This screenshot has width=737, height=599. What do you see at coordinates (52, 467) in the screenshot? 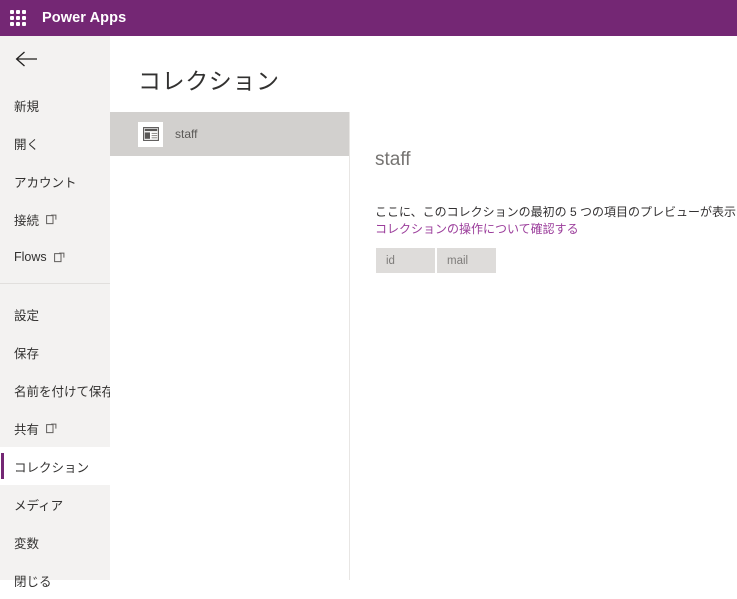
I see `sidebar-item-label: コレクション` at bounding box center [52, 467].